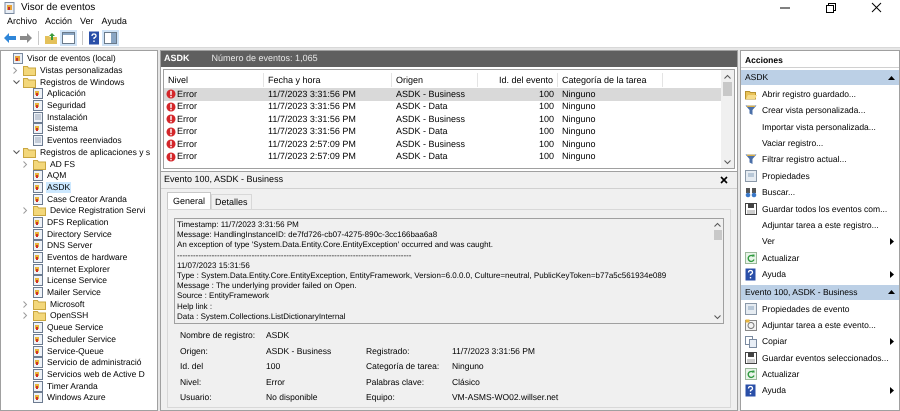 The height and width of the screenshot is (411, 900). I want to click on tree-item: Servicios web de Active D, so click(96, 374).